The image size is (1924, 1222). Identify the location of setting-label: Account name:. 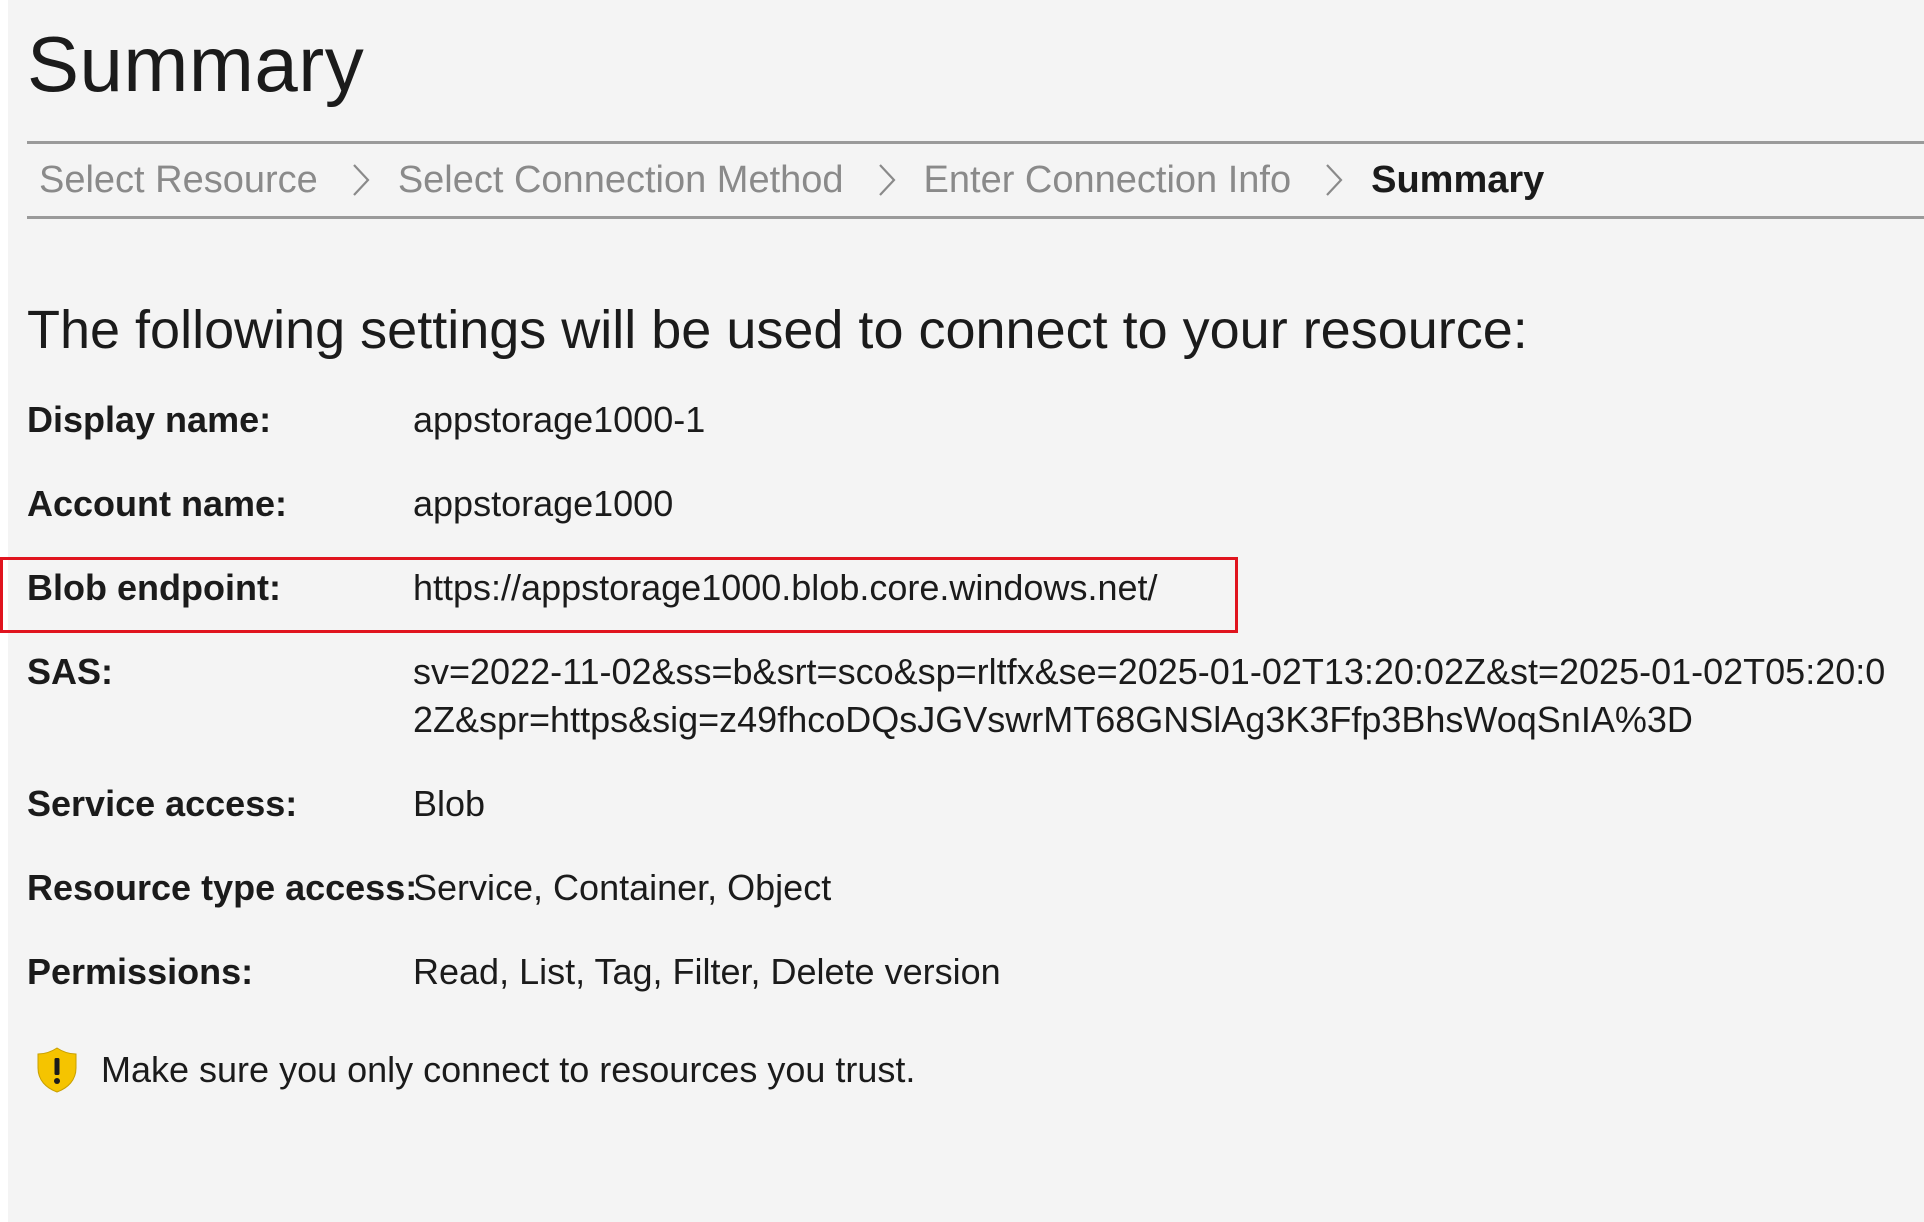
(157, 503).